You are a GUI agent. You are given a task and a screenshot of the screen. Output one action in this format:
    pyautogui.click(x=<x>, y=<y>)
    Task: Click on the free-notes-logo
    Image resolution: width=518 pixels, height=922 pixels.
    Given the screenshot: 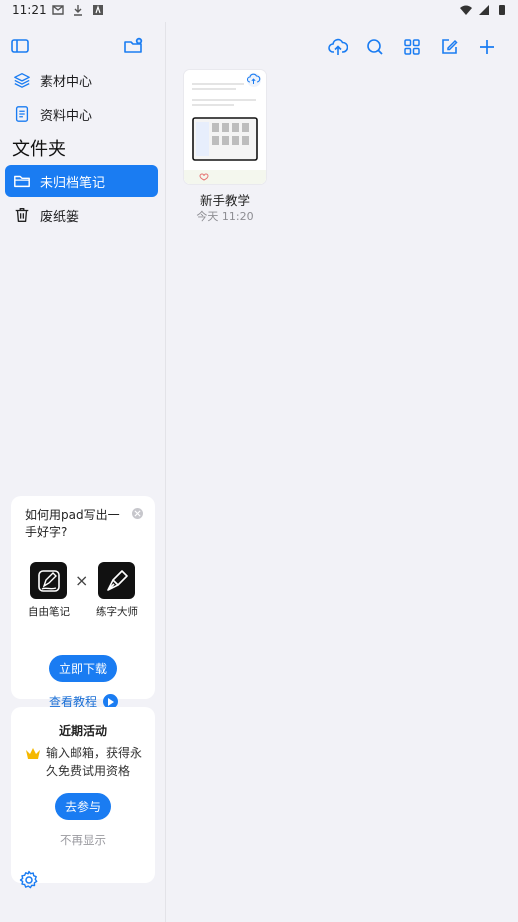 What is the action you would take?
    pyautogui.click(x=48, y=580)
    